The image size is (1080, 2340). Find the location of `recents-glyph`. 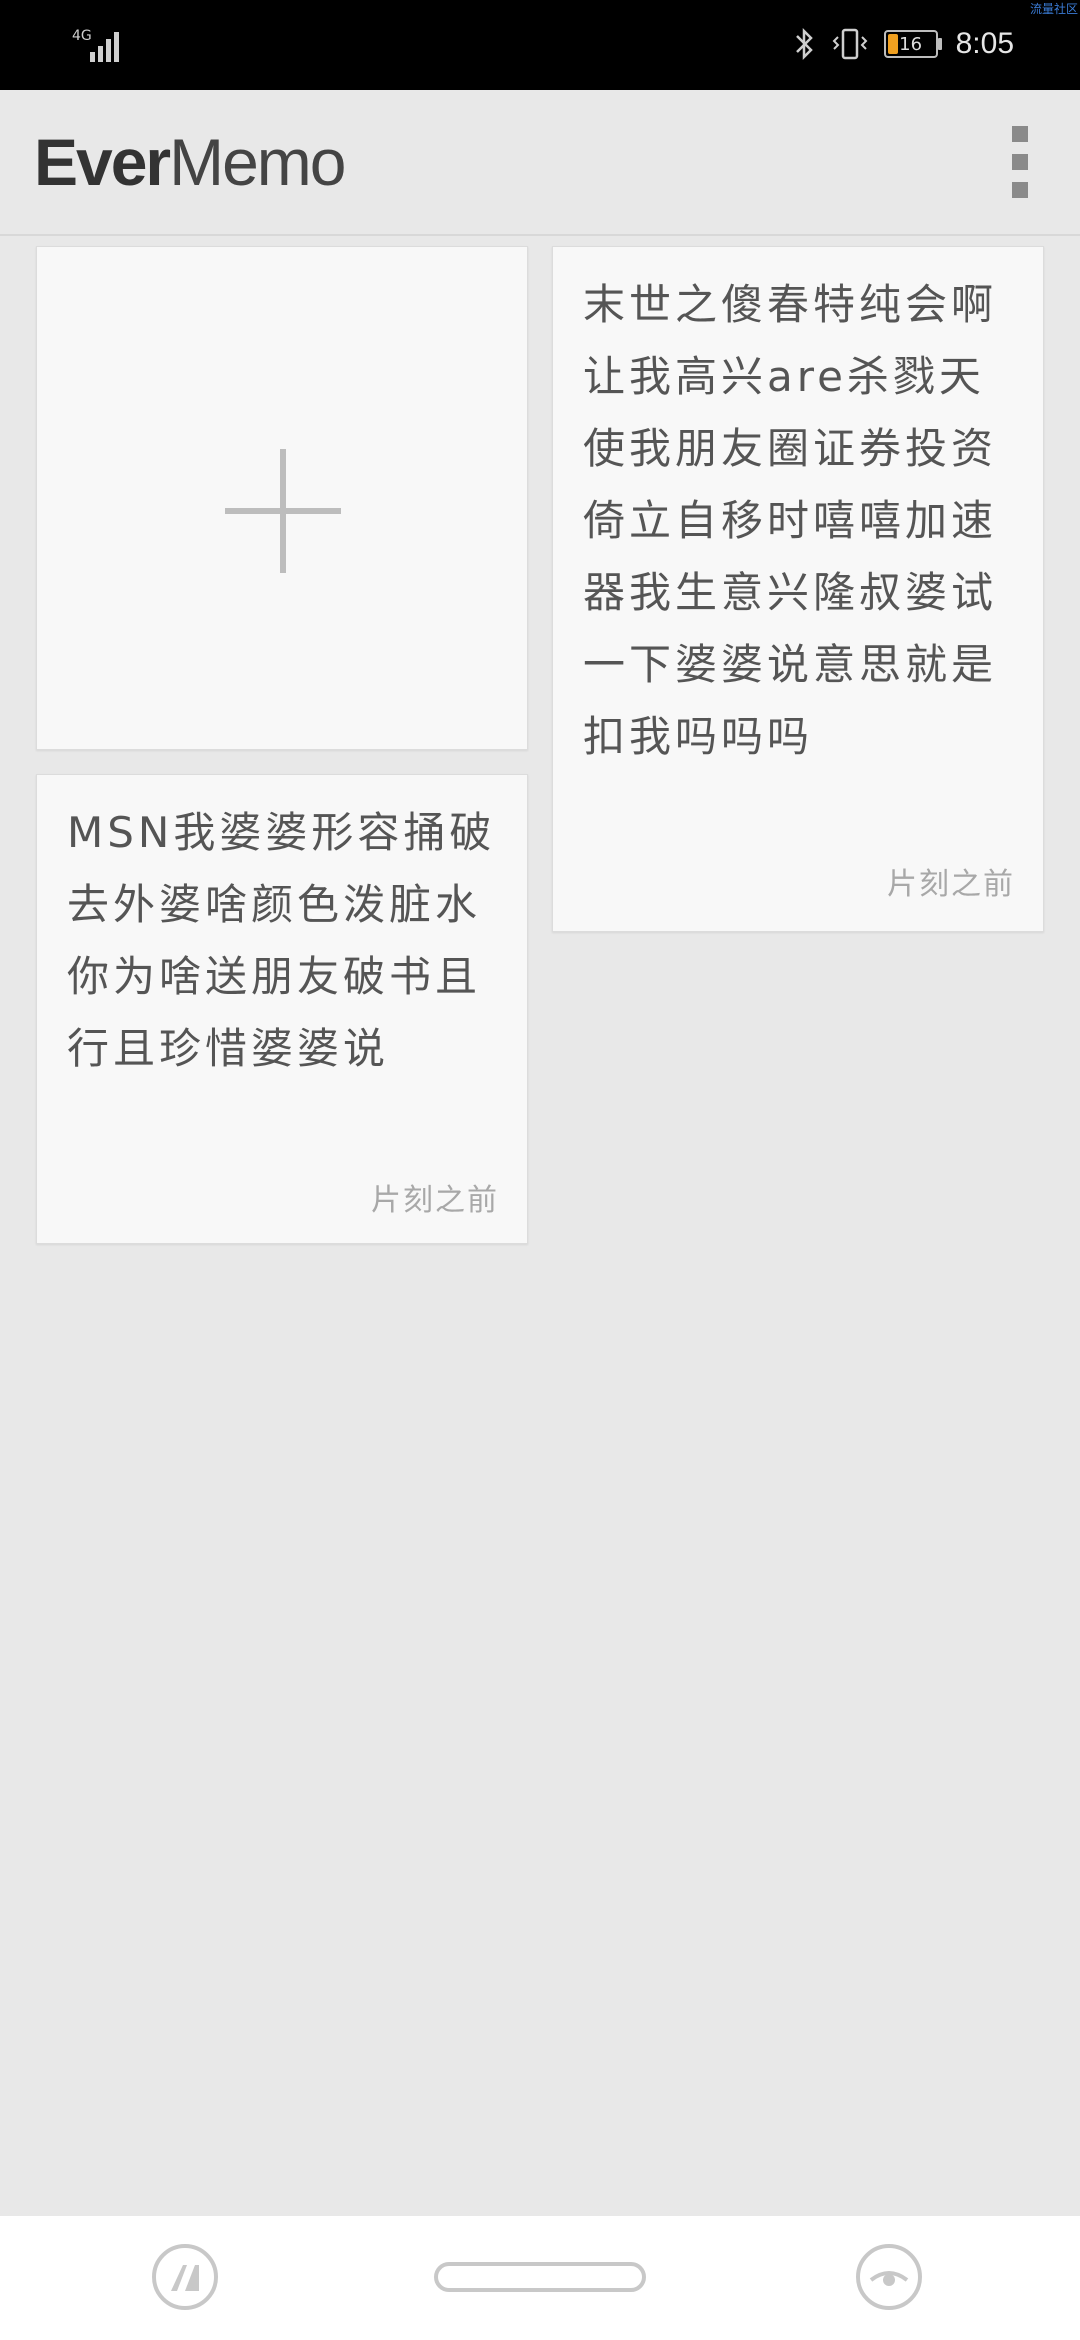

recents-glyph is located at coordinates (889, 2278).